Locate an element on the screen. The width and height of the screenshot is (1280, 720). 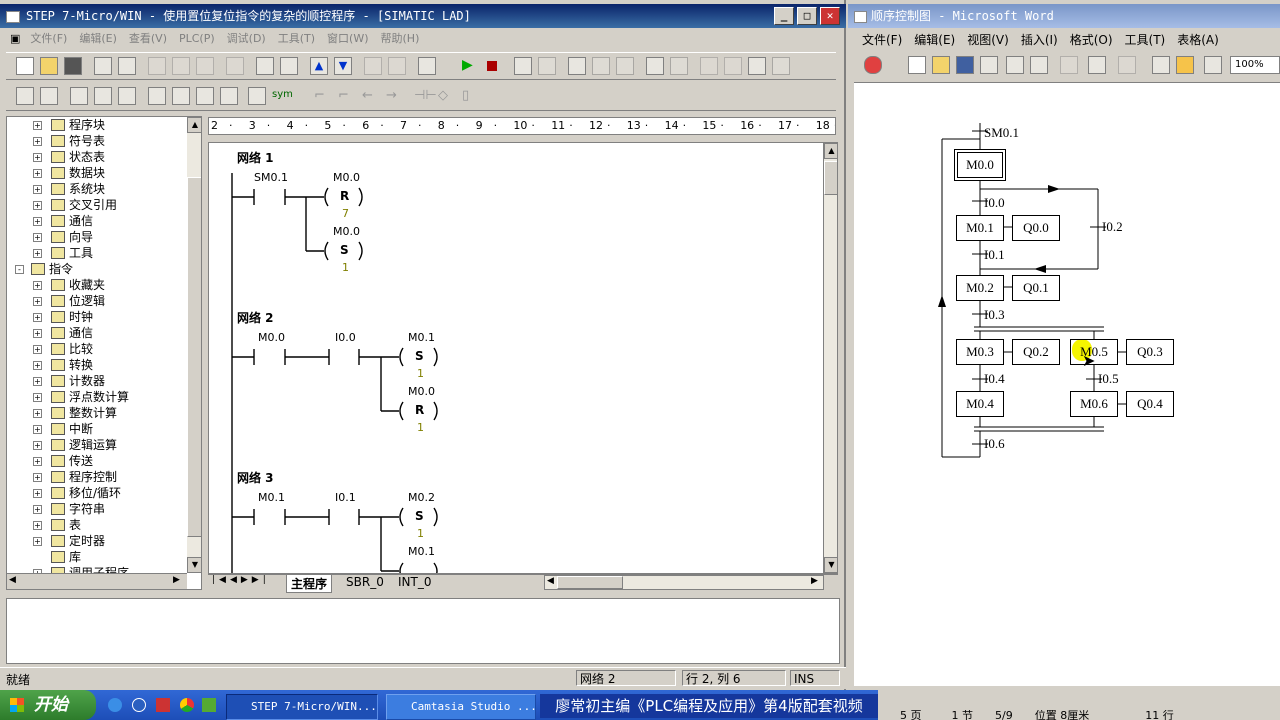
menu-edit: 编辑(E) is located at coordinates (98, 39).